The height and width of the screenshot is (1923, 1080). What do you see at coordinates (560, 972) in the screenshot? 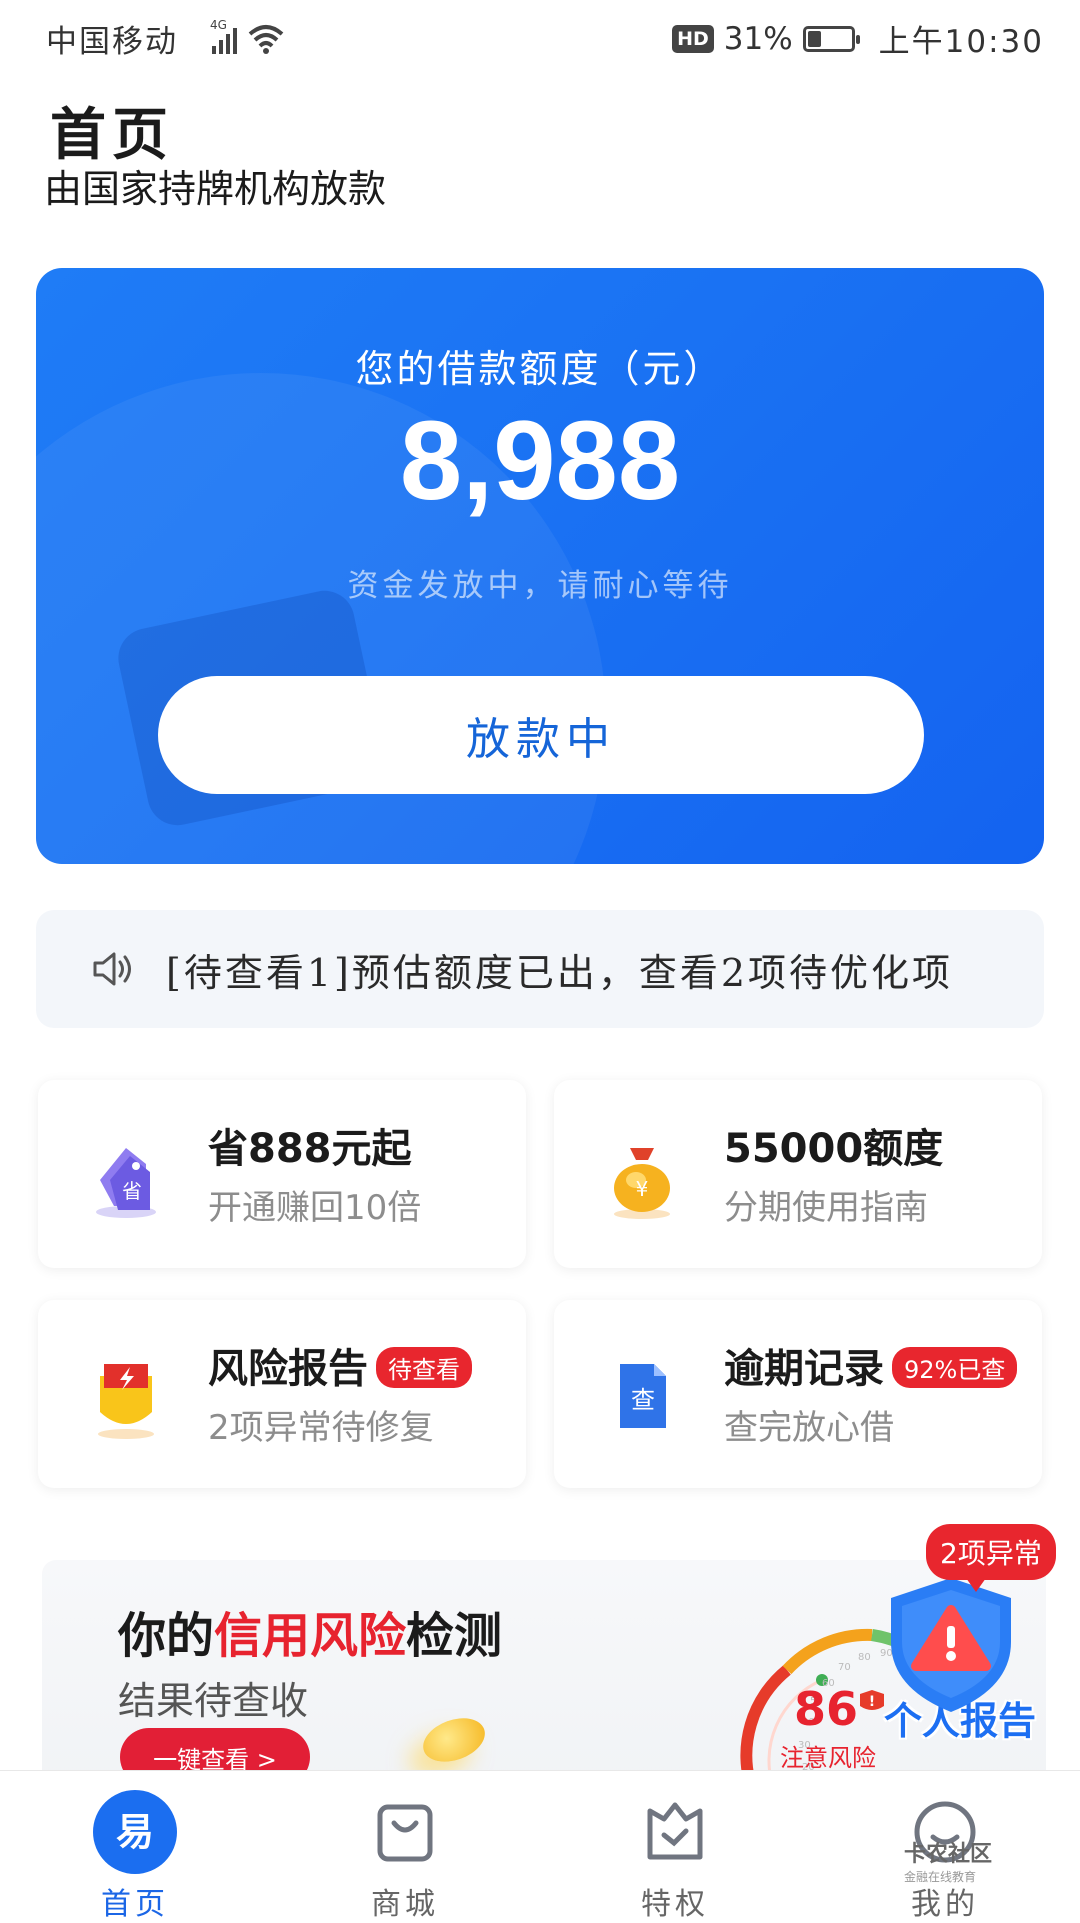
I see `notice-text: [待查看1]预估额度已出，查看2项待优化项` at bounding box center [560, 972].